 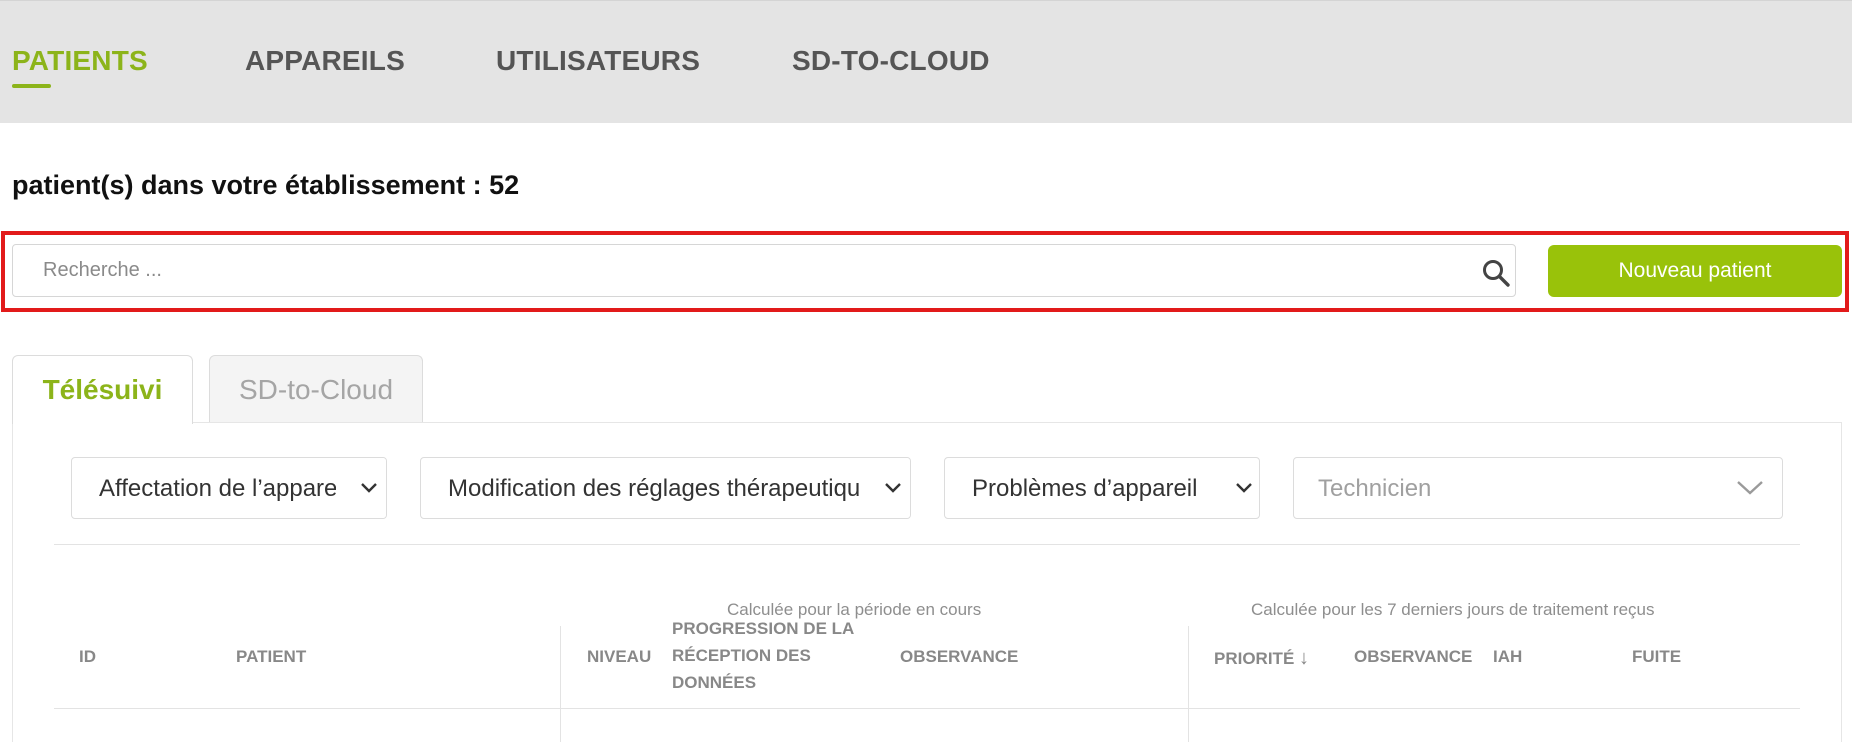 What do you see at coordinates (325, 61) in the screenshot?
I see `nav-tab-appareils: APPAREILS` at bounding box center [325, 61].